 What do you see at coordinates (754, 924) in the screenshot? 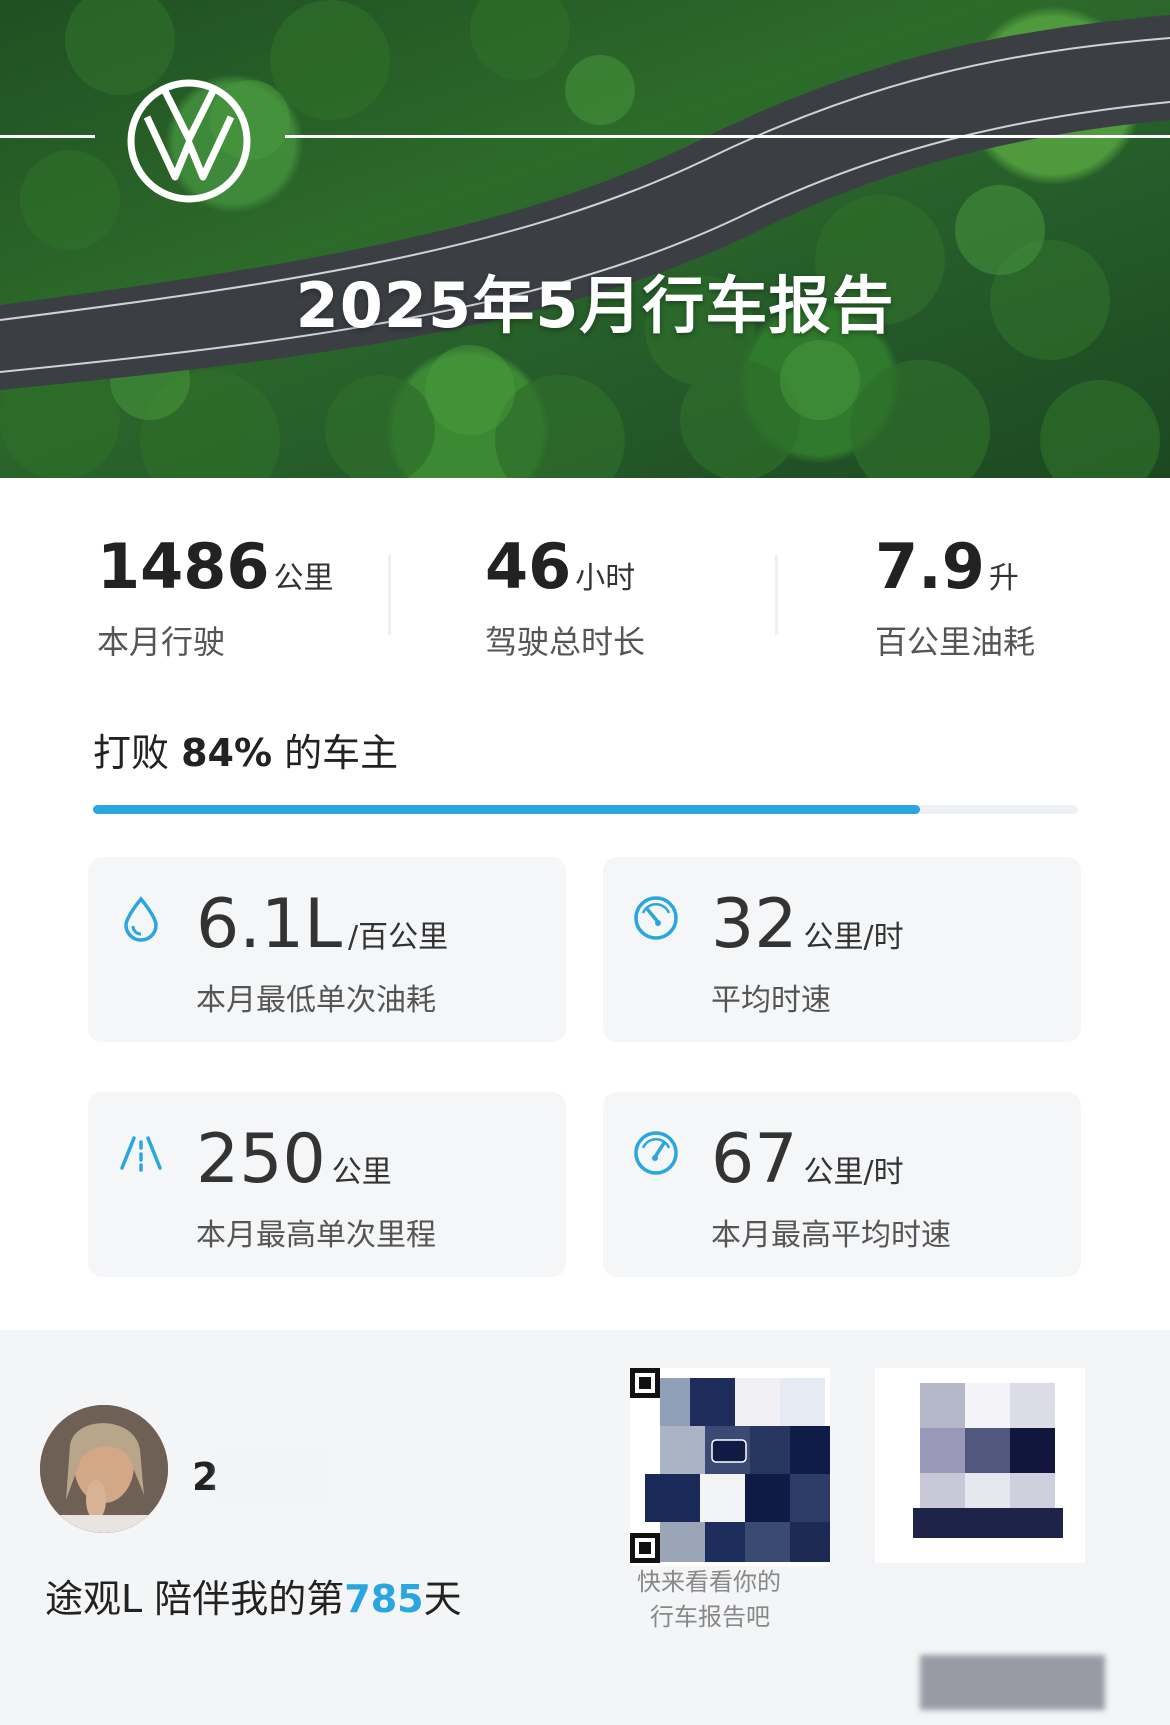
I see `tile-value: 32` at bounding box center [754, 924].